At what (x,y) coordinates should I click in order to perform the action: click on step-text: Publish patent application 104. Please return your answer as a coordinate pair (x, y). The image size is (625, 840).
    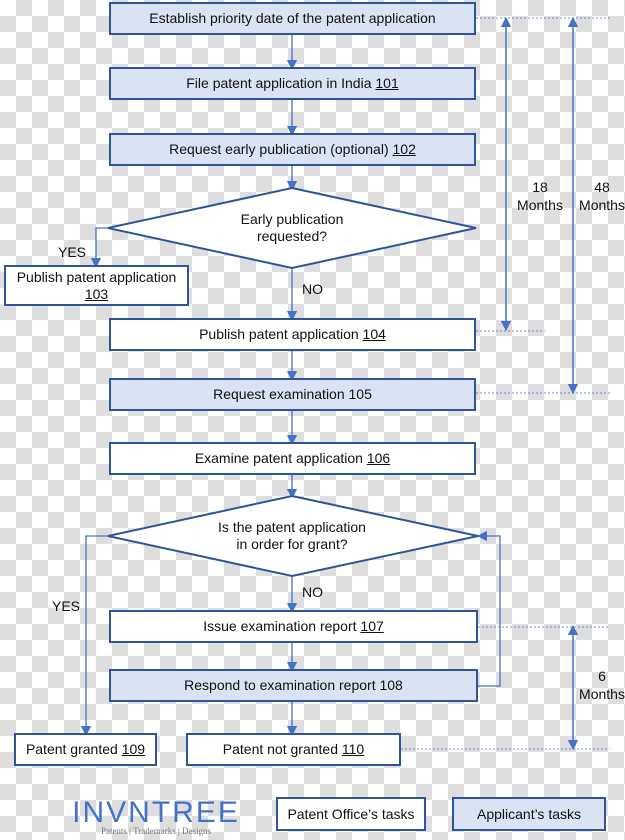
    Looking at the image, I should click on (292, 334).